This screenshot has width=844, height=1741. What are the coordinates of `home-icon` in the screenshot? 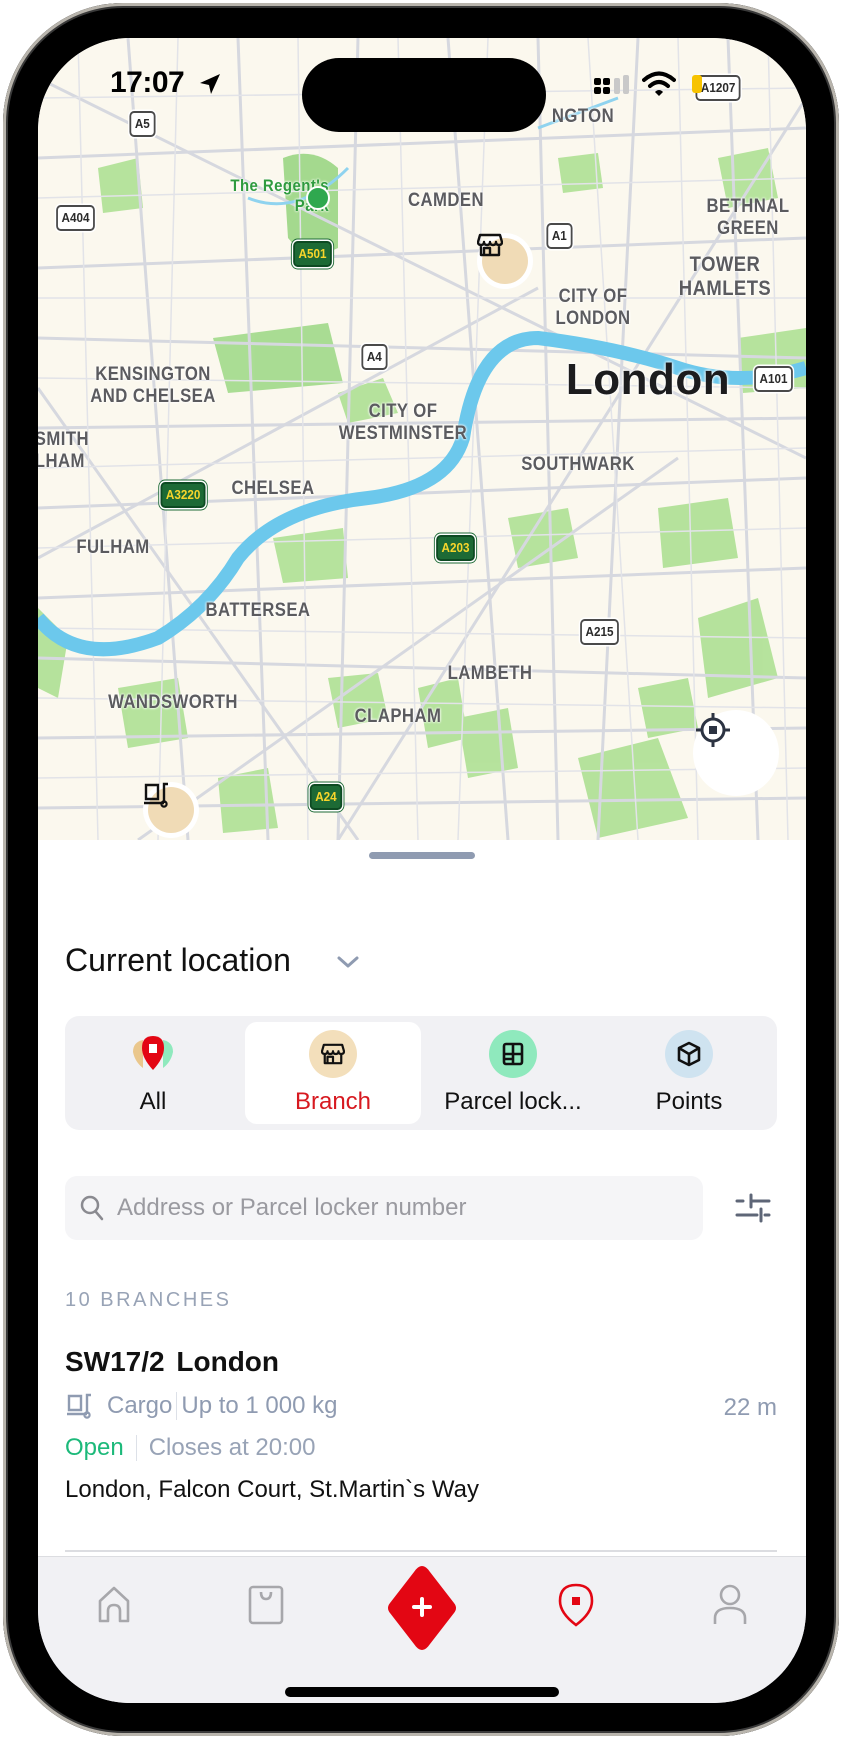 It's located at (114, 1604).